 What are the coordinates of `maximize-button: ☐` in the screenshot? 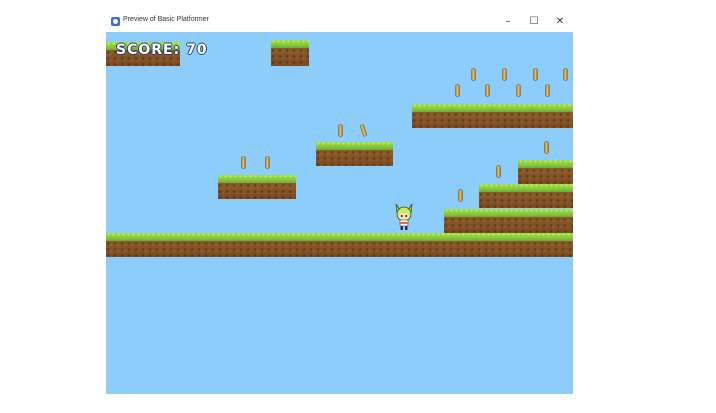 It's located at (534, 22).